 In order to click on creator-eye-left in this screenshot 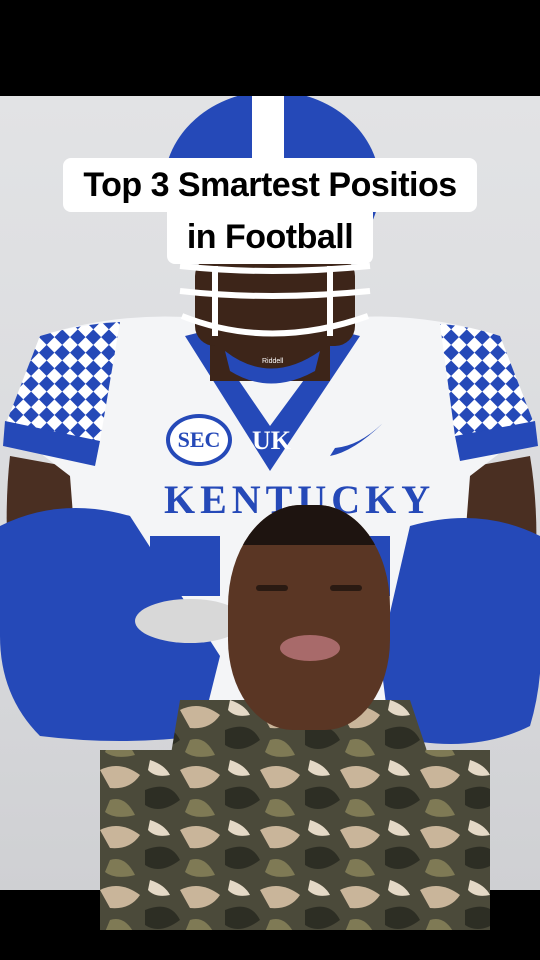, I will do `click(272, 588)`.